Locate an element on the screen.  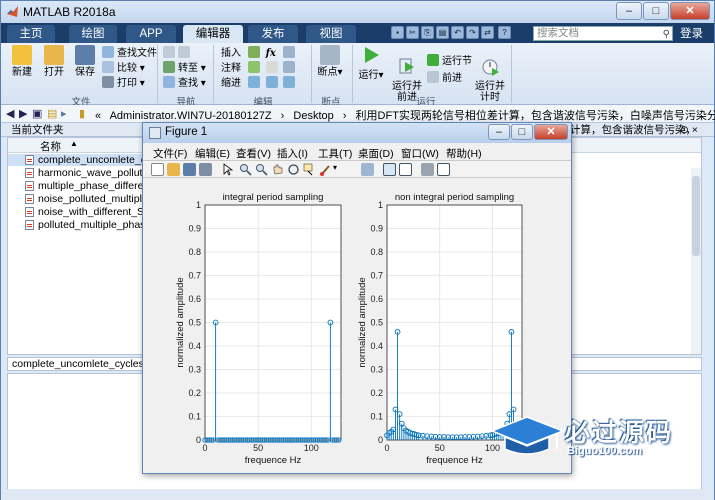
matlab-logo-icon is located at coordinates (12, 11).